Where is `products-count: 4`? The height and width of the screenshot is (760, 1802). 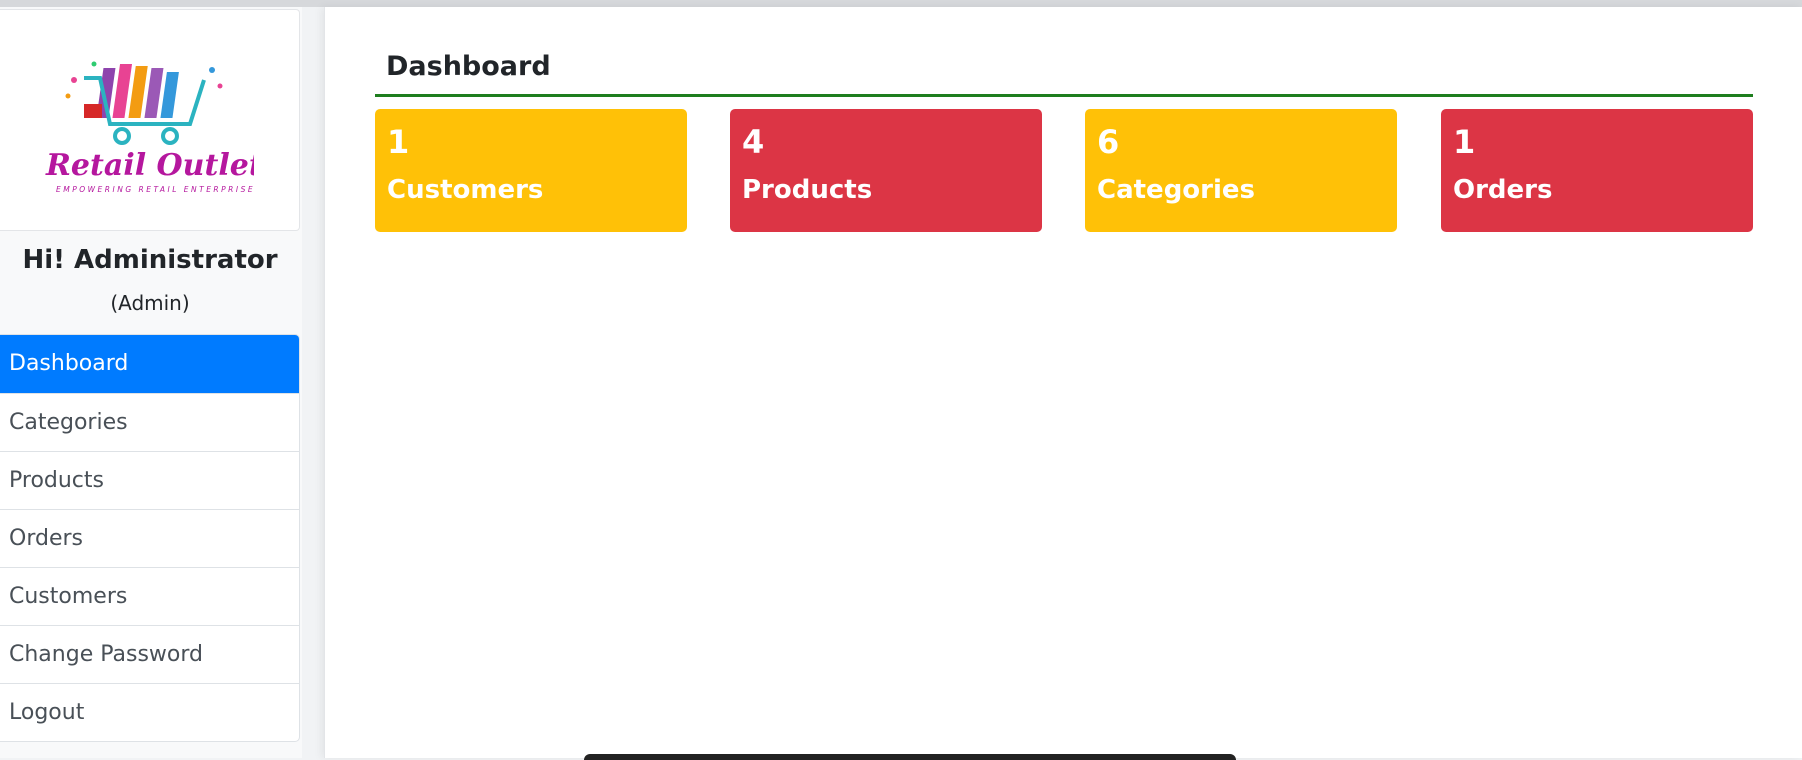
products-count: 4 is located at coordinates (753, 142).